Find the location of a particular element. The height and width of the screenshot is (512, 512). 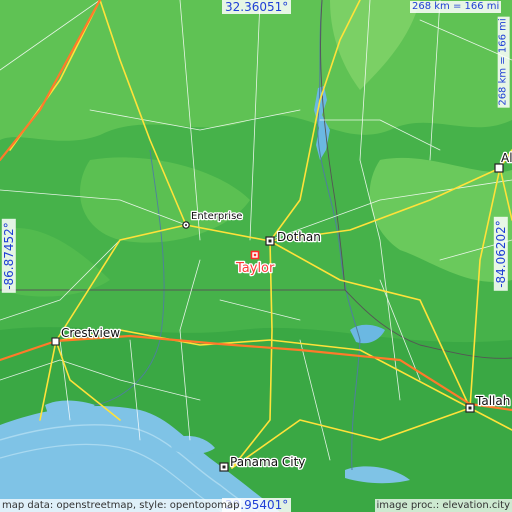

north-latitude-label: 32.36051° is located at coordinates (257, 7).